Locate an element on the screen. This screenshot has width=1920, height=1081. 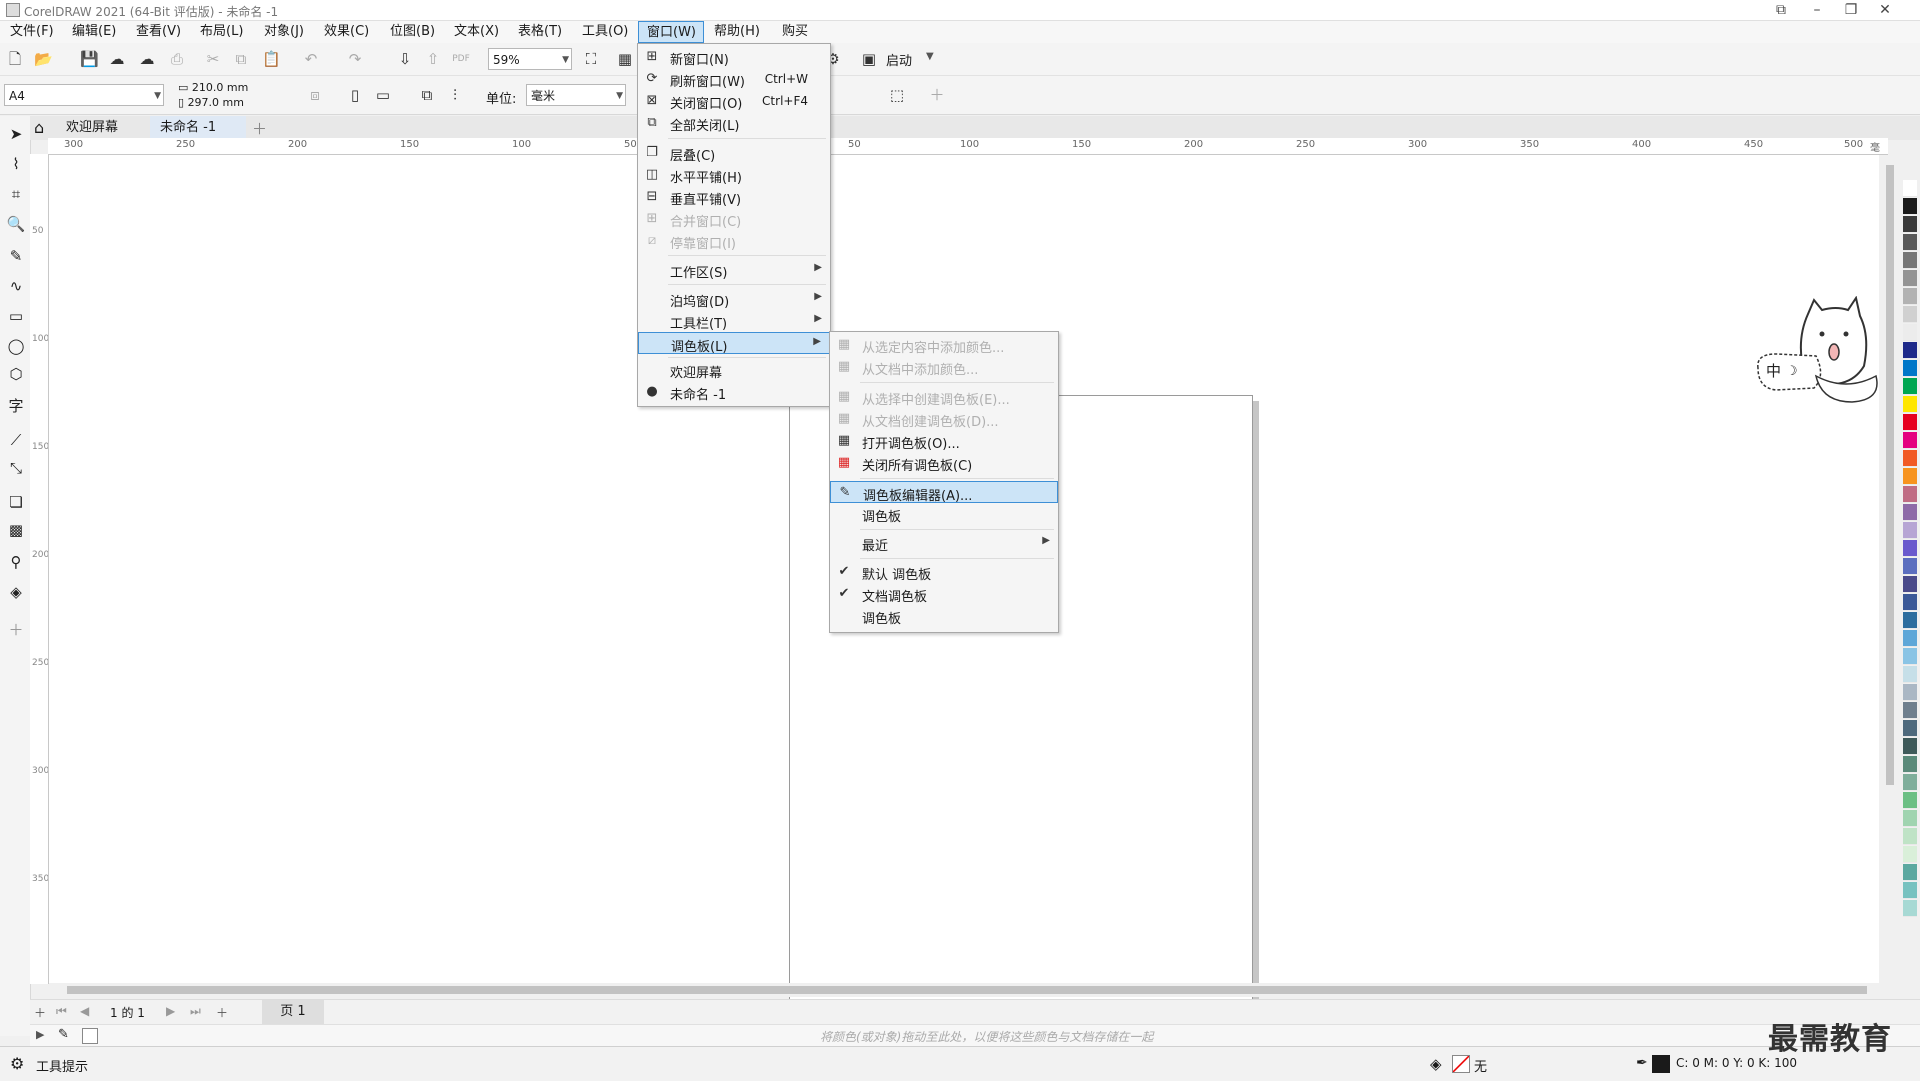
menu-file: 文件(F) is located at coordinates (32, 32).